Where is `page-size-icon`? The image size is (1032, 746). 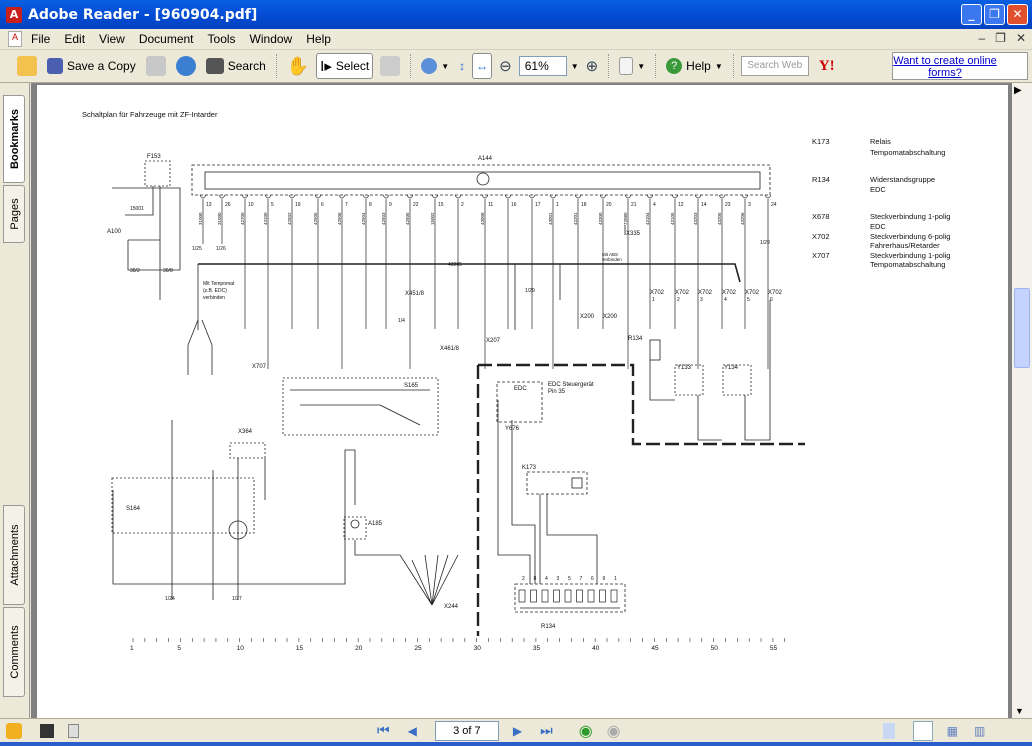 page-size-icon is located at coordinates (73, 730).